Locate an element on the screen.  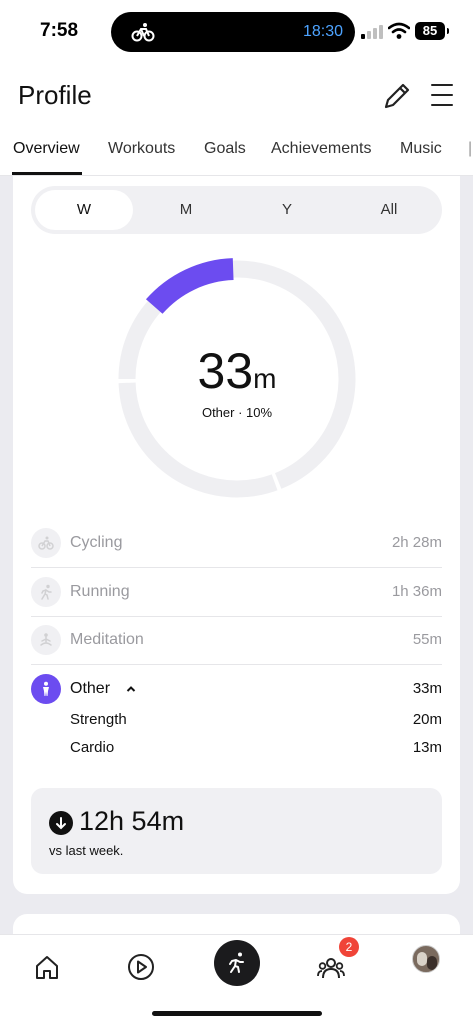
nav-home is located at coordinates (47, 967).